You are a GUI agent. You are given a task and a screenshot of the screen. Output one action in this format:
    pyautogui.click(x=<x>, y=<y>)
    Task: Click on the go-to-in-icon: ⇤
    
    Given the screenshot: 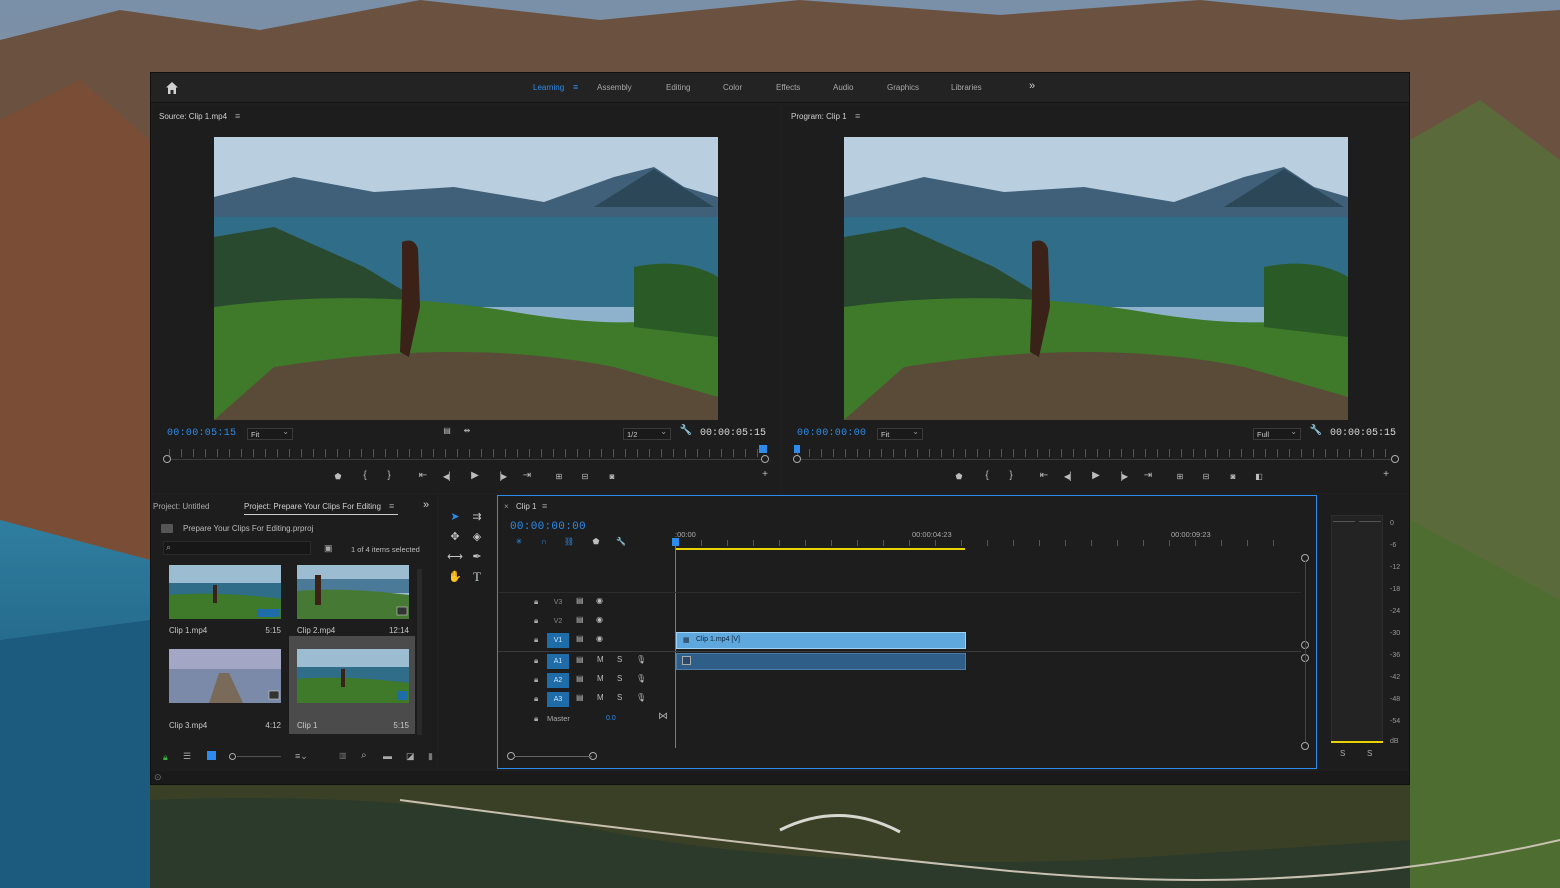 What is the action you would take?
    pyautogui.click(x=423, y=475)
    